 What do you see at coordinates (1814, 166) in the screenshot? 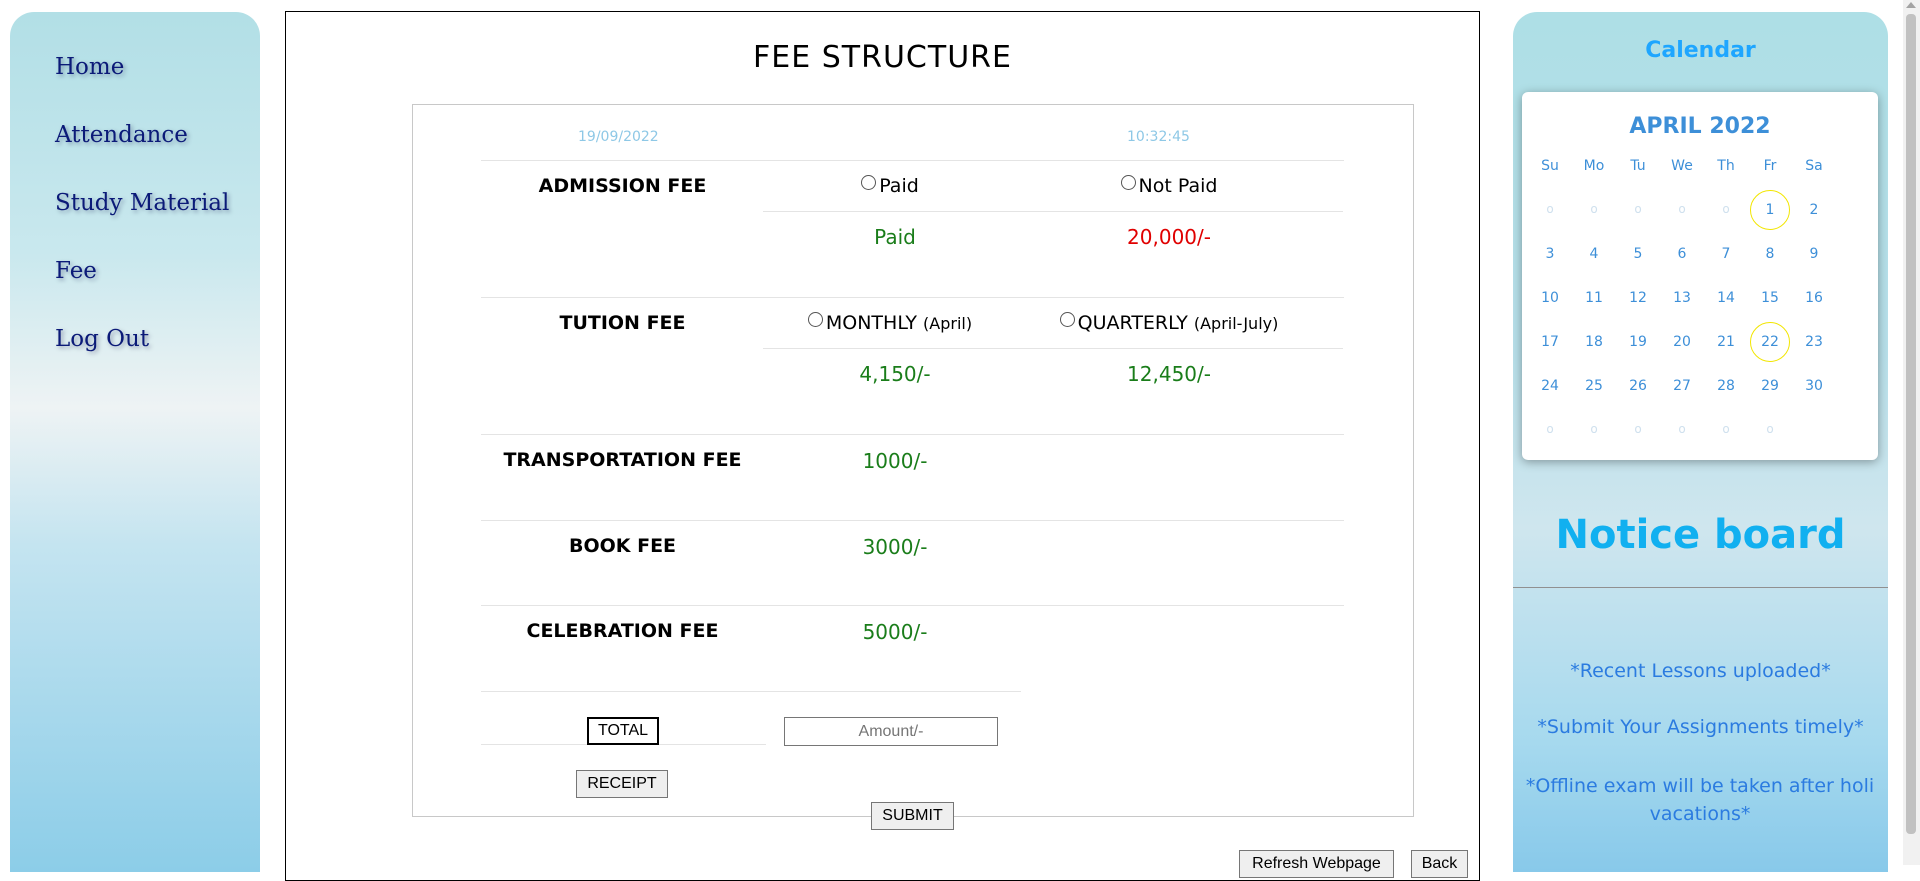
I see `calendar-weekday-label: Sa` at bounding box center [1814, 166].